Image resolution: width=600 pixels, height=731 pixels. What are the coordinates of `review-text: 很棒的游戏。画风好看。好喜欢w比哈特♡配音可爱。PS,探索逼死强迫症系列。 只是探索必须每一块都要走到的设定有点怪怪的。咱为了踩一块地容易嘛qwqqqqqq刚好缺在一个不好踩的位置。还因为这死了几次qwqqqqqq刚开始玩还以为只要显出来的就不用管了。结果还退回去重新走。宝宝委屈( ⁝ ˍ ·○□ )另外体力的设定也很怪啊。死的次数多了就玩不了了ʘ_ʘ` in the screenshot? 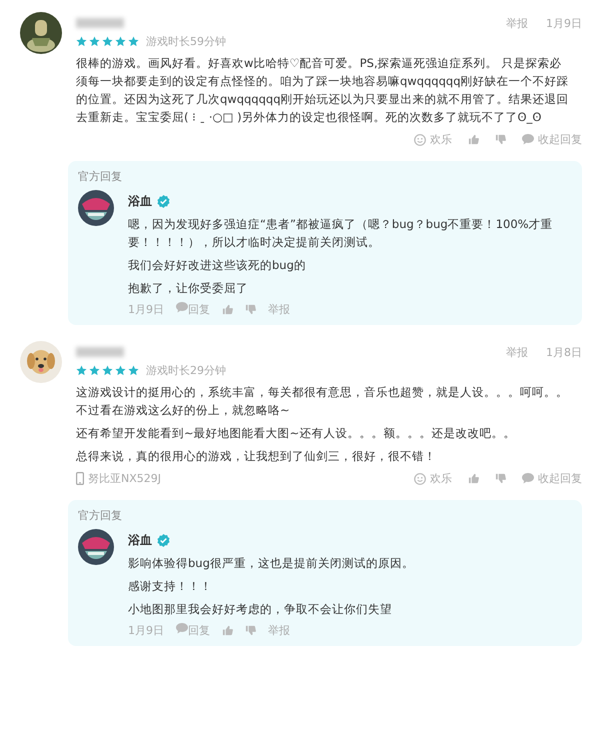 It's located at (323, 90).